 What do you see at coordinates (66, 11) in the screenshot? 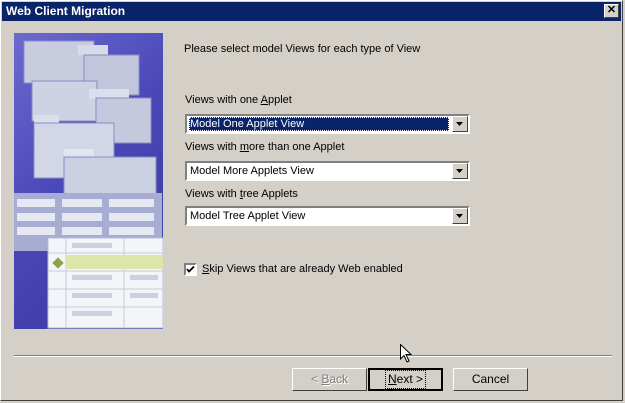
I see `window-title: Web Client Migration` at bounding box center [66, 11].